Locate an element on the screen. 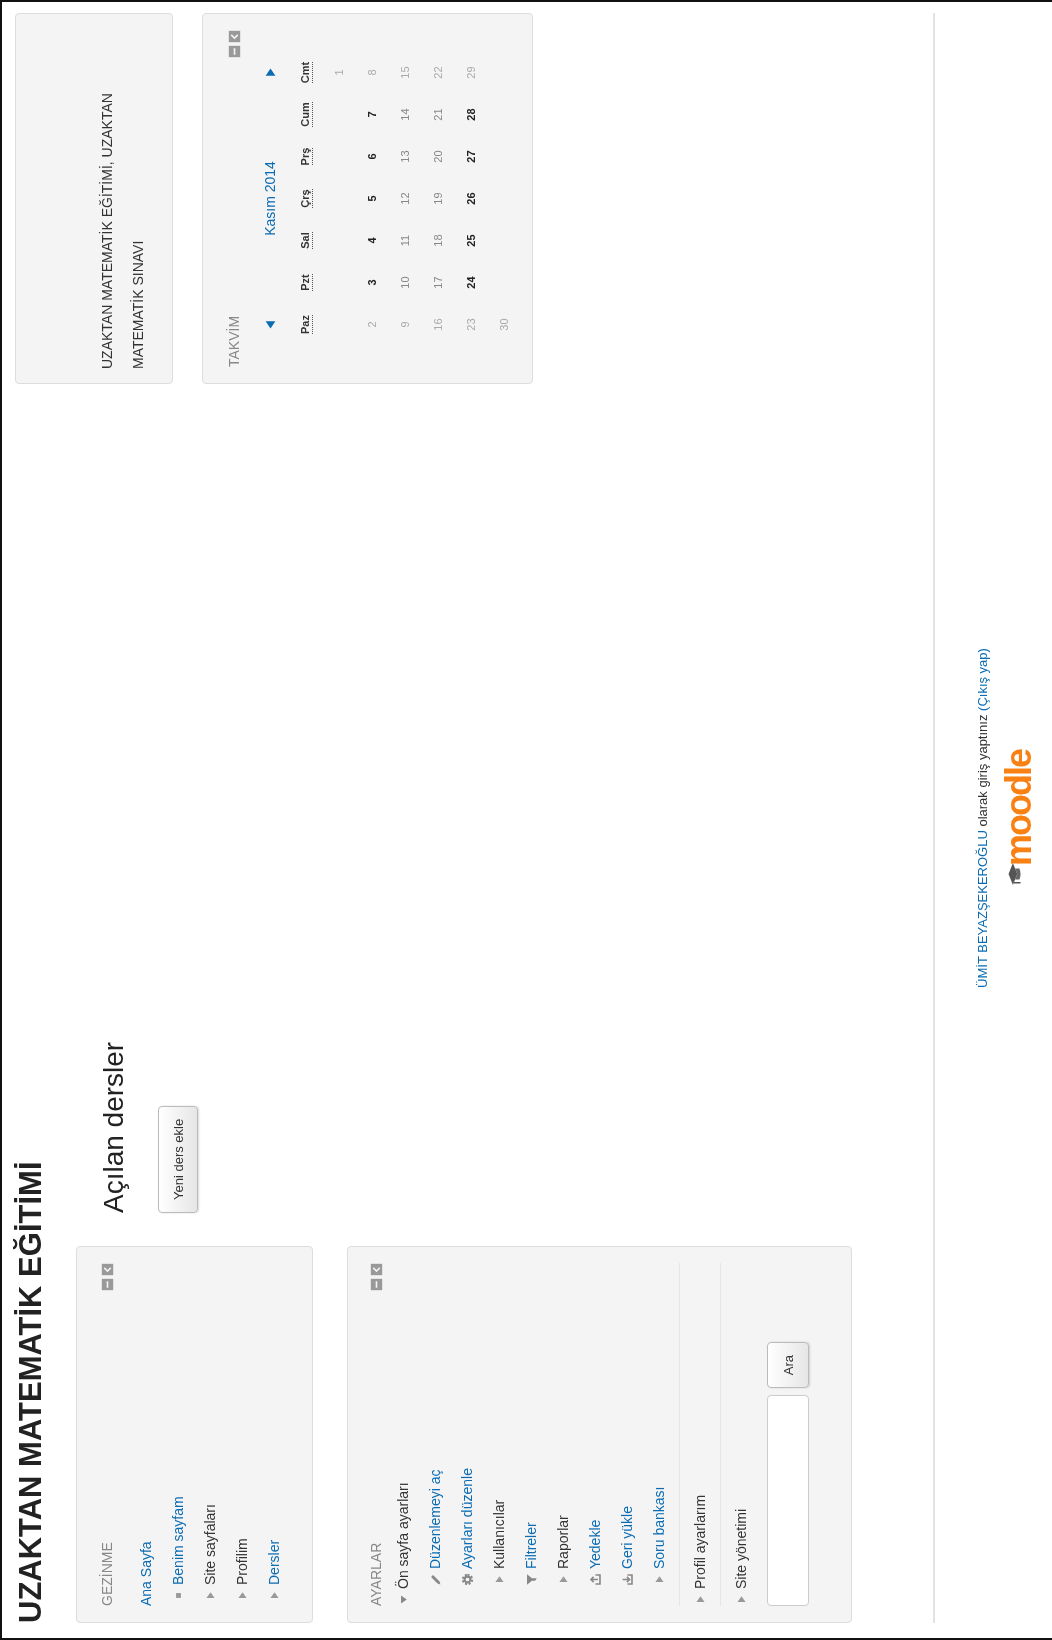 This screenshot has width=1052, height=1640. search-field is located at coordinates (788, 1500).